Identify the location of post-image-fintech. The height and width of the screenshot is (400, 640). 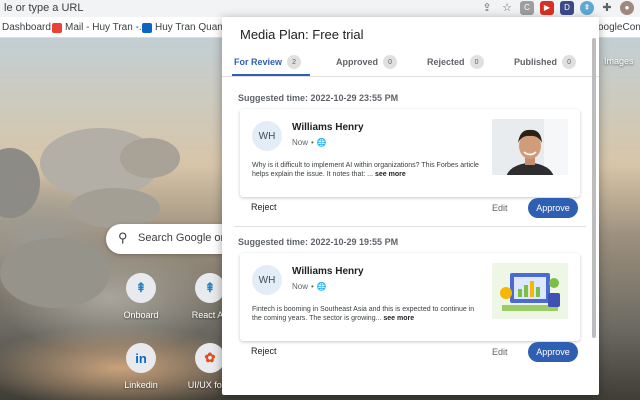
(530, 291).